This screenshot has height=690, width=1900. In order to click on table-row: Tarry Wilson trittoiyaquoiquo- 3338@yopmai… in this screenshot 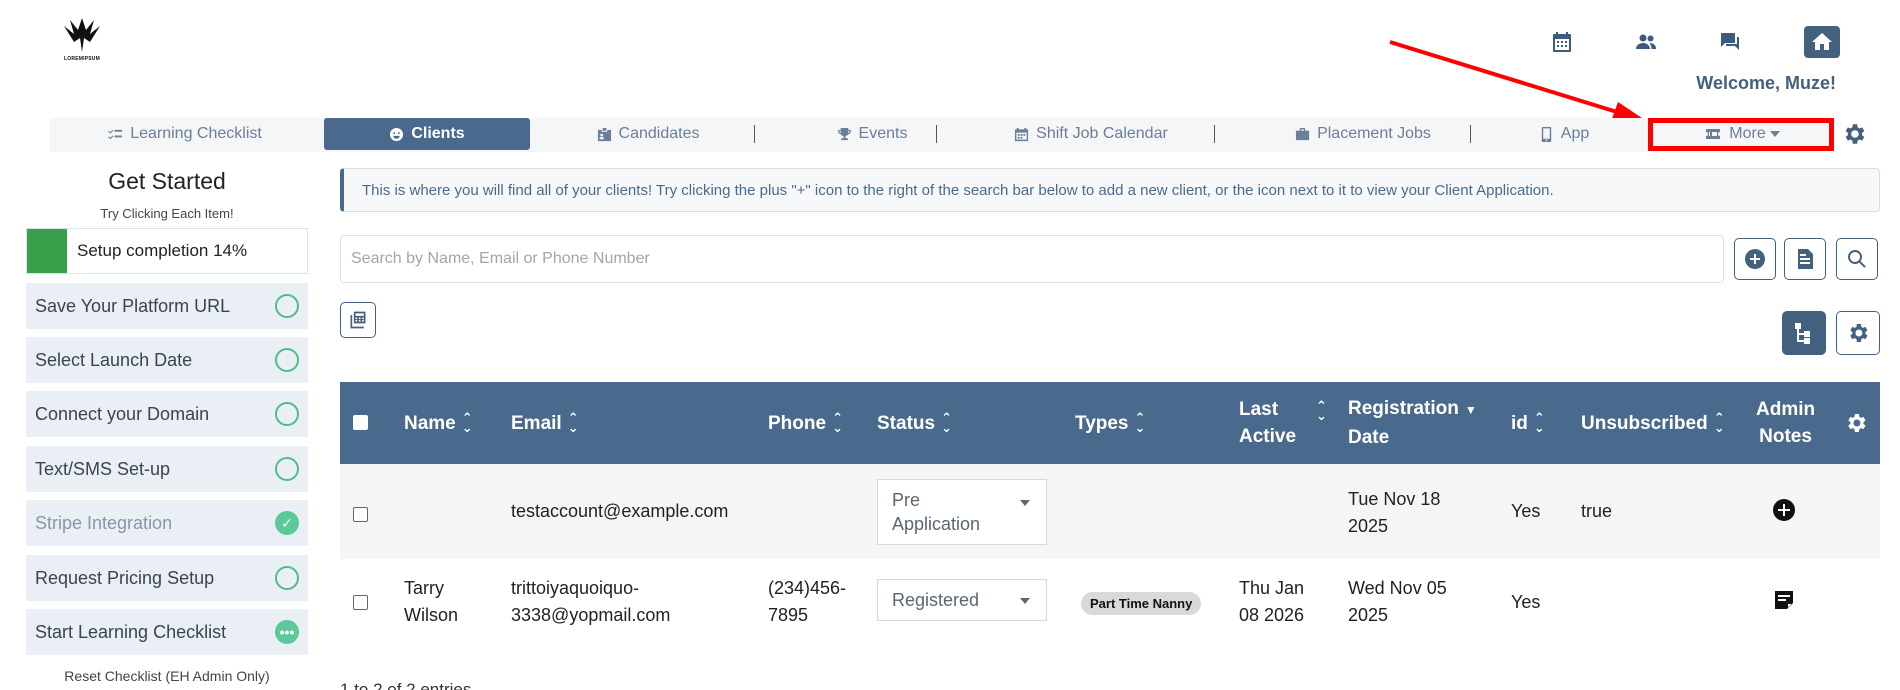, I will do `click(1110, 604)`.